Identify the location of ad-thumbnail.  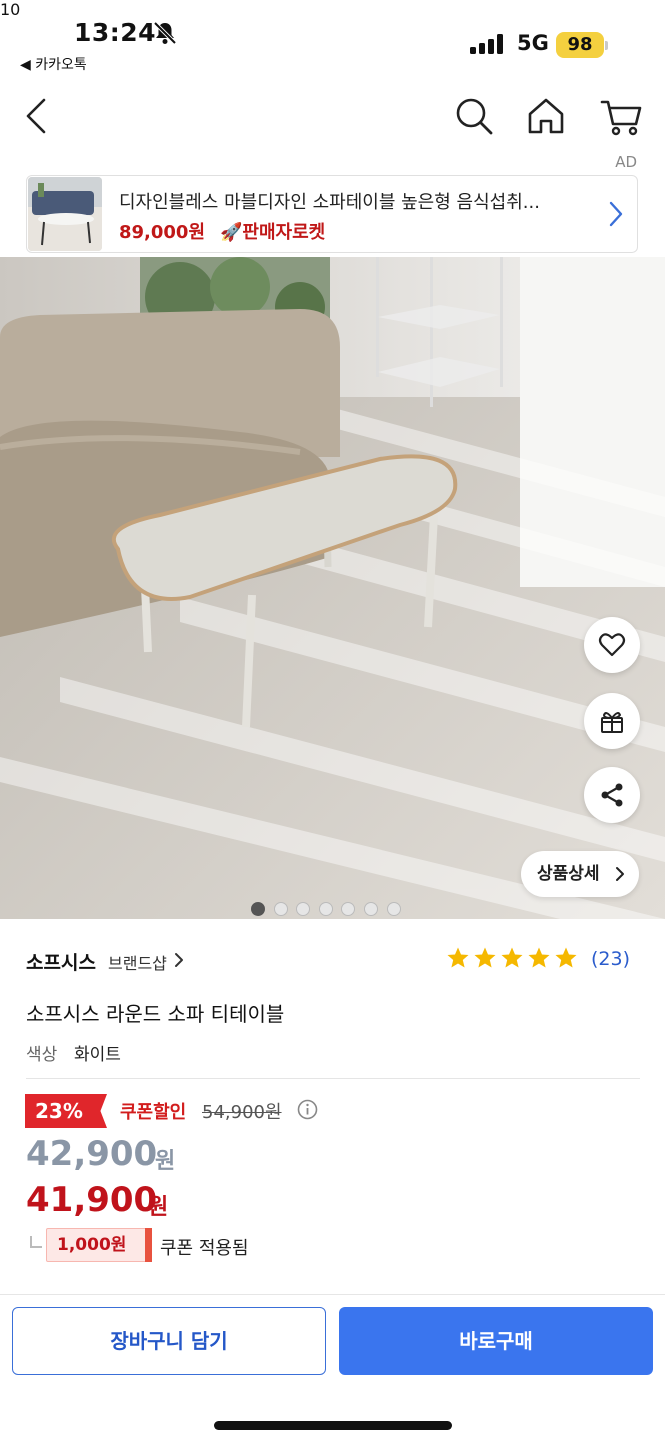
(65, 214).